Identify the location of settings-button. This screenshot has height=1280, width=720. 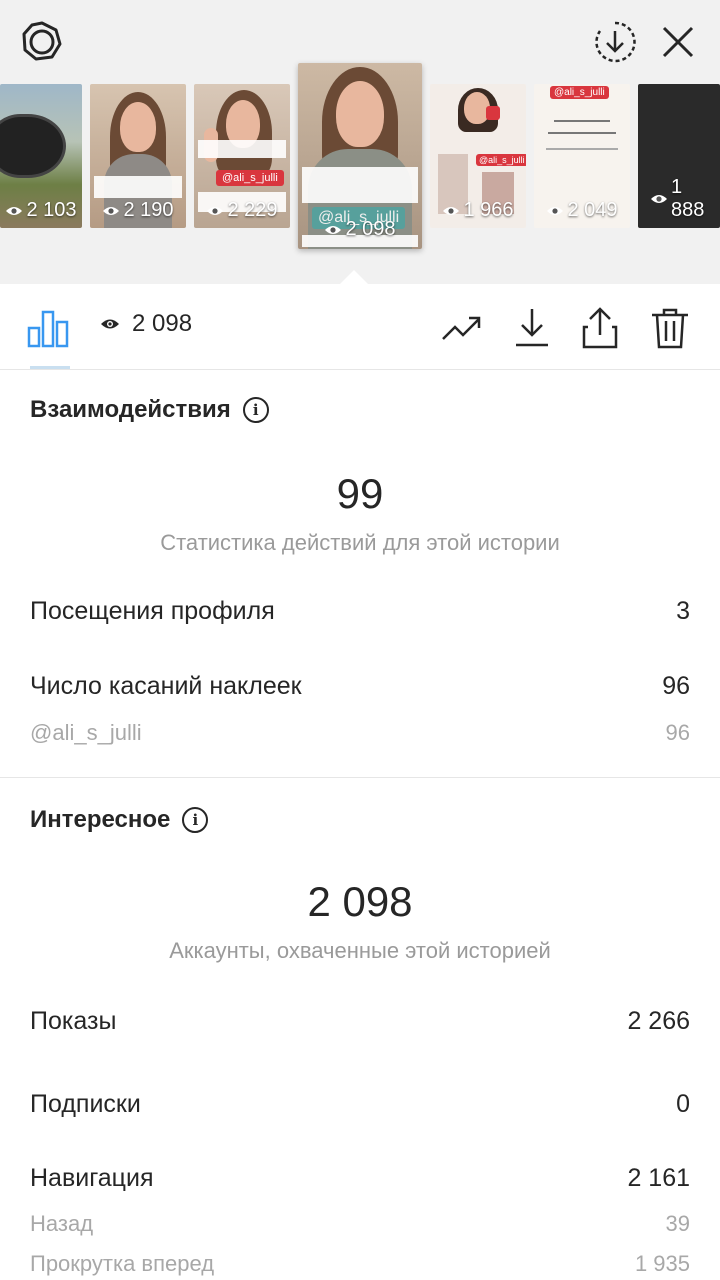
(42, 42).